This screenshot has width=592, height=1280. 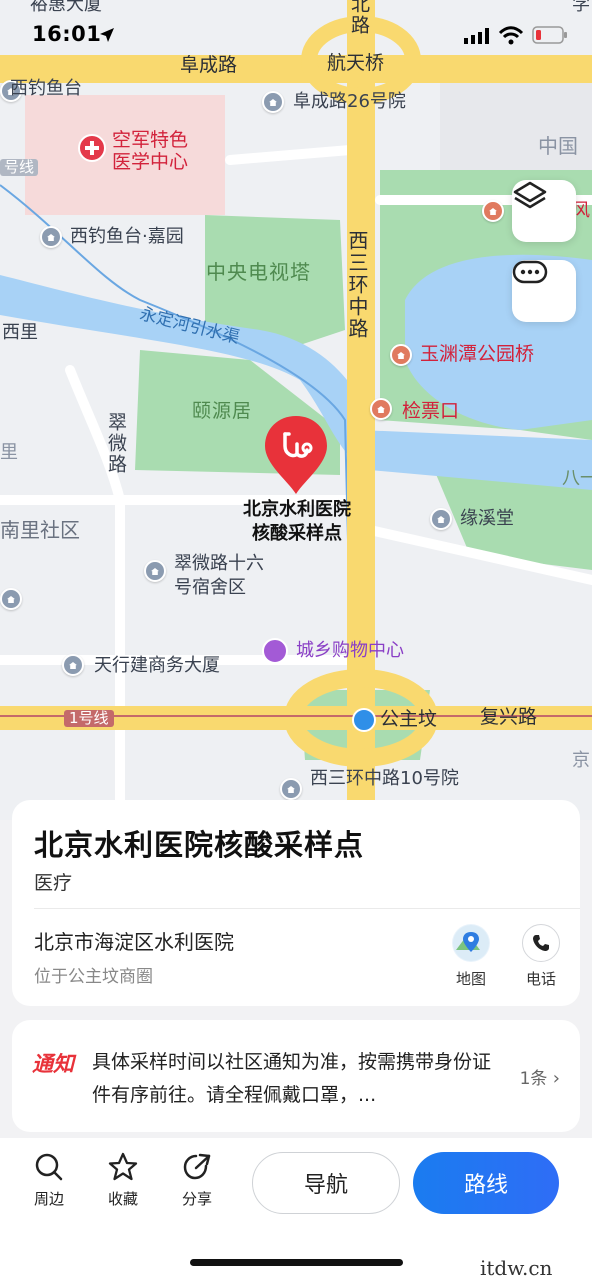 I want to click on selected-pin-icon, so click(x=296, y=455).